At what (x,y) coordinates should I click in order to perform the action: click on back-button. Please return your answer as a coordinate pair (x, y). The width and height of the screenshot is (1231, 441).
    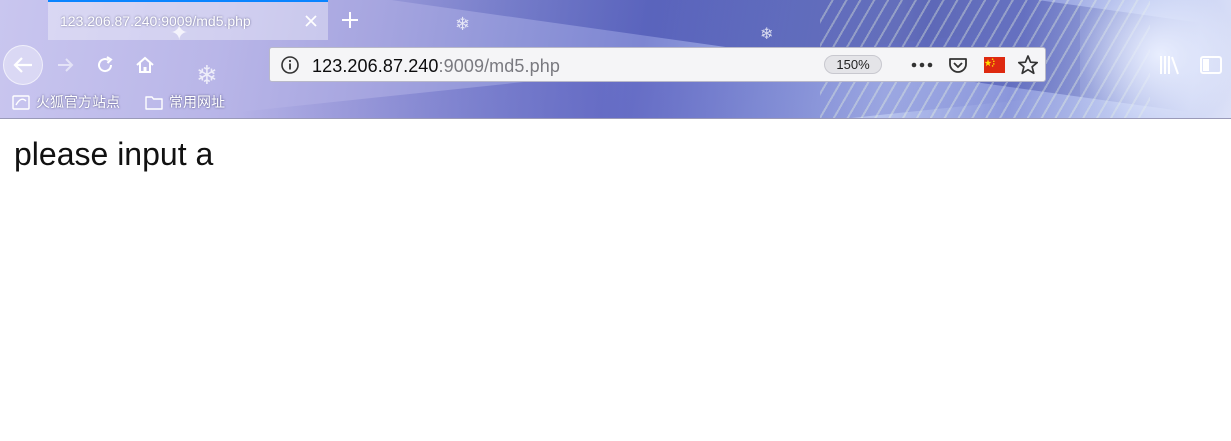
    Looking at the image, I should click on (23, 65).